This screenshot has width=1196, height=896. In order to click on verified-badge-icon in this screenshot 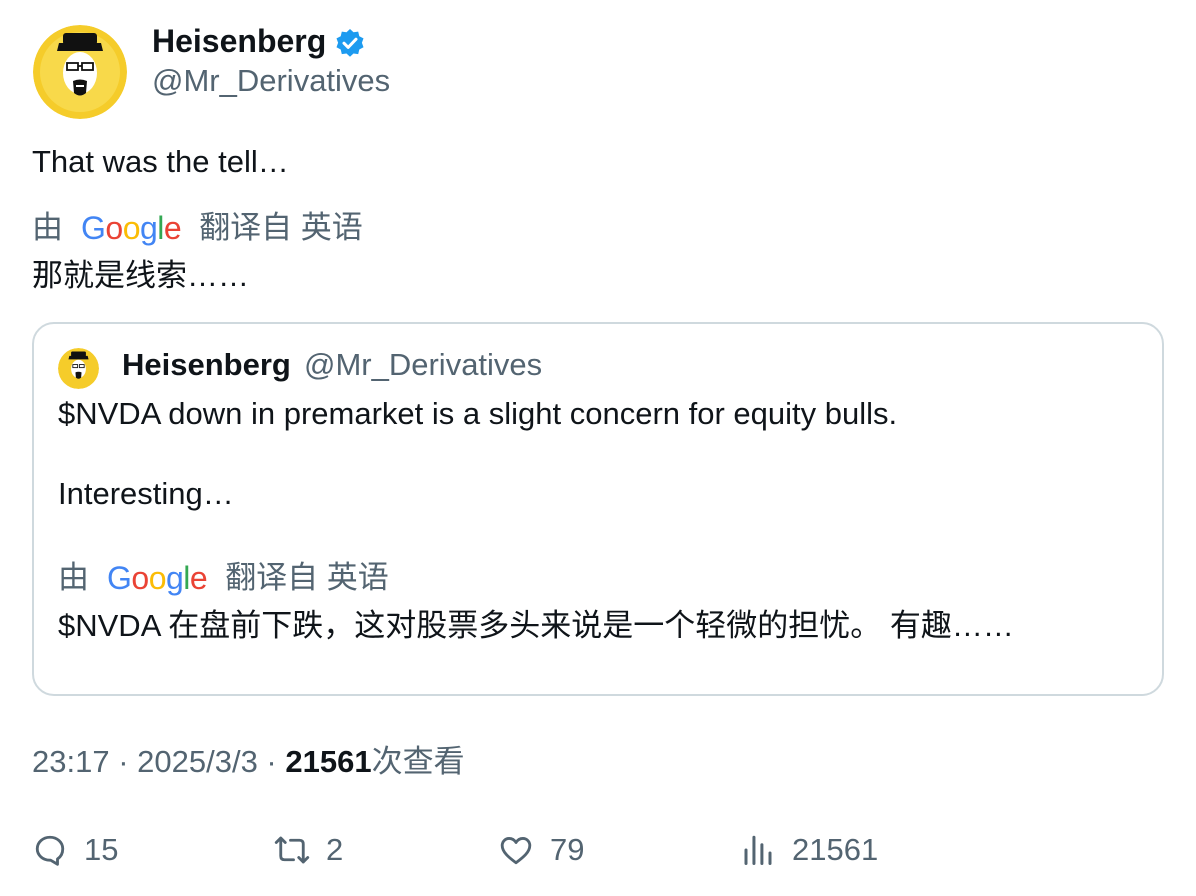, I will do `click(350, 44)`.